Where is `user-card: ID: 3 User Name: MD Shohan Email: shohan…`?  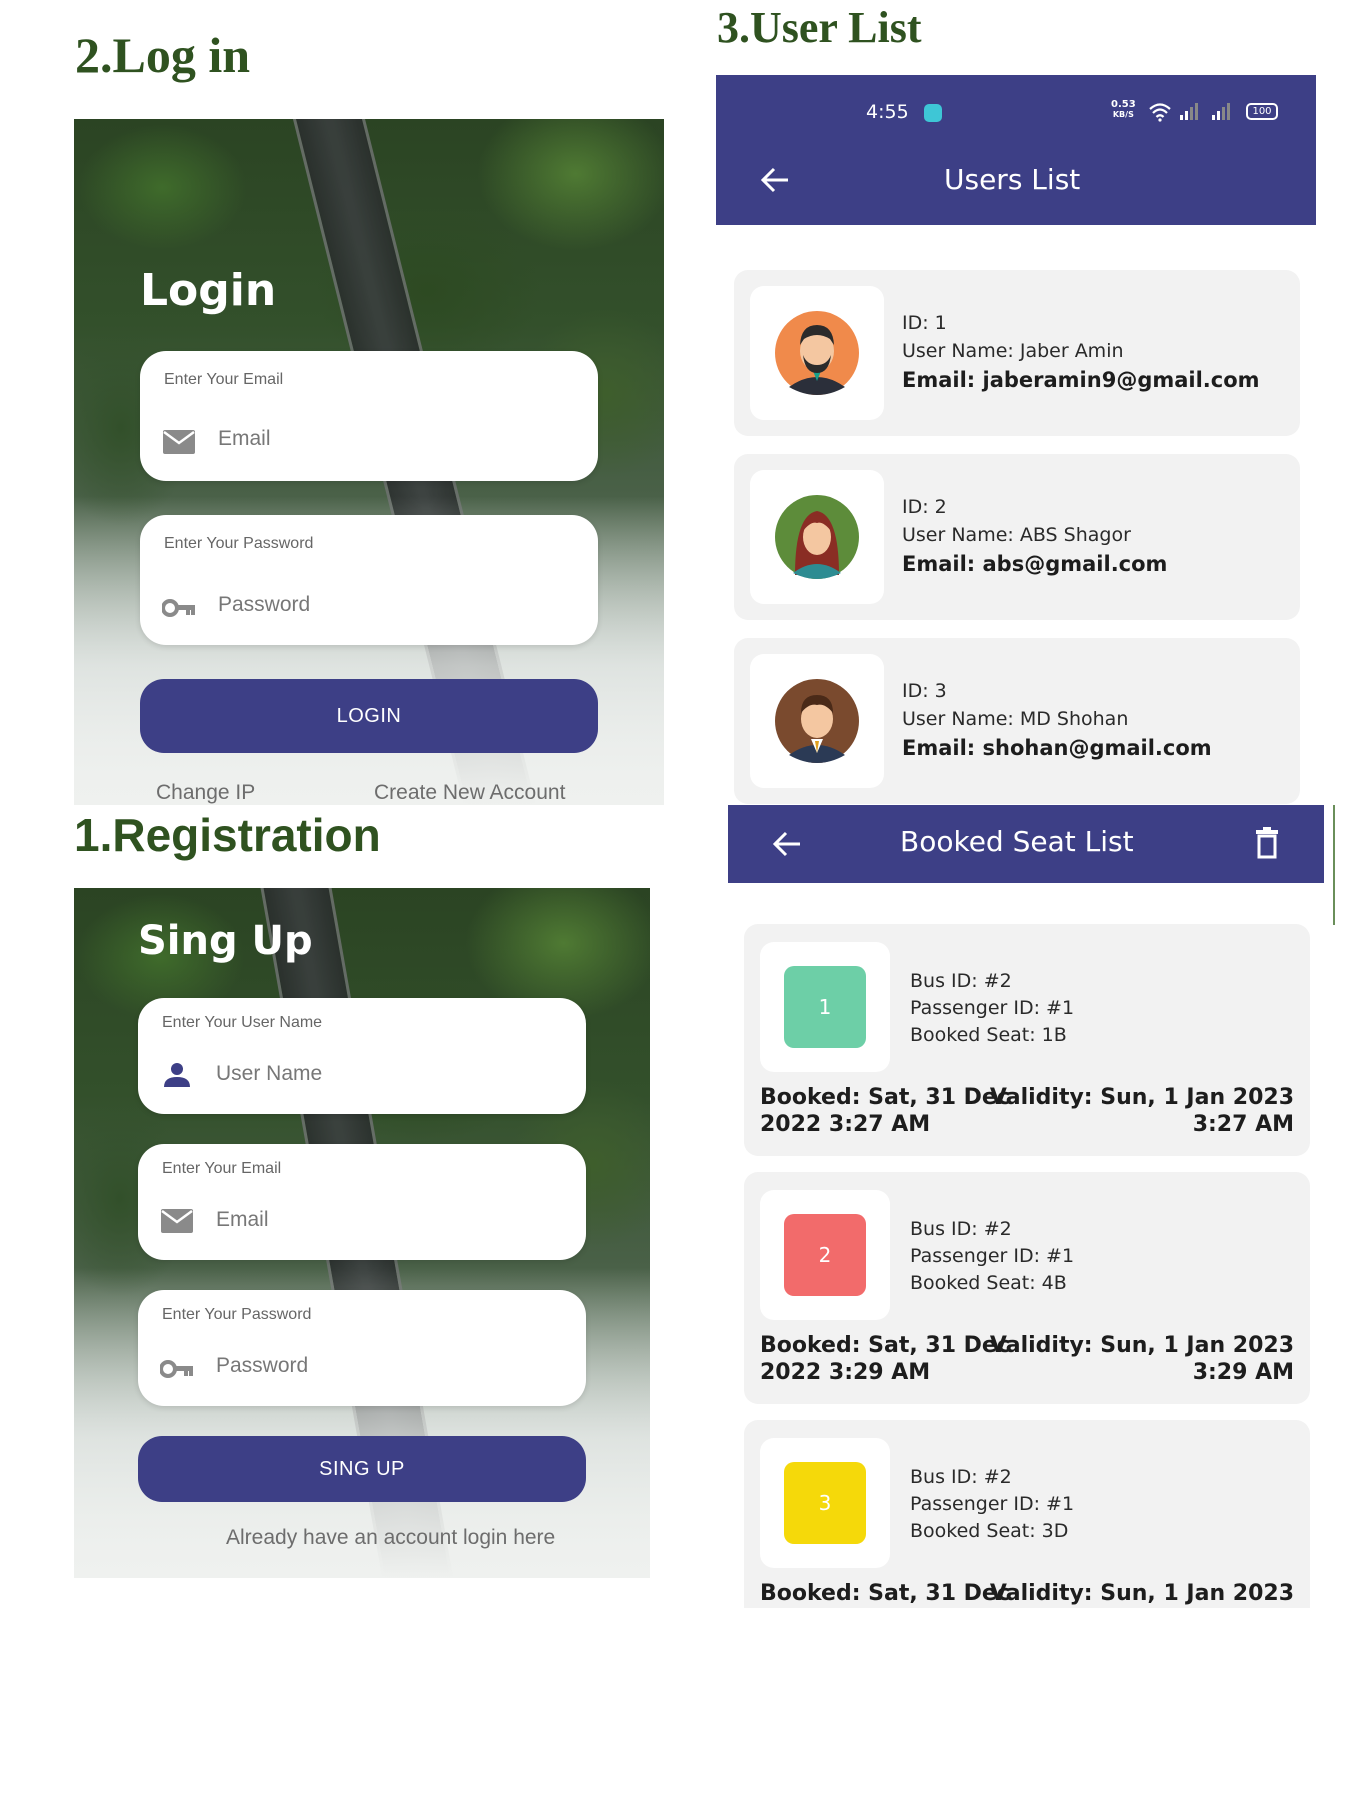
user-card: ID: 3 User Name: MD Shohan Email: shohan… is located at coordinates (1017, 721).